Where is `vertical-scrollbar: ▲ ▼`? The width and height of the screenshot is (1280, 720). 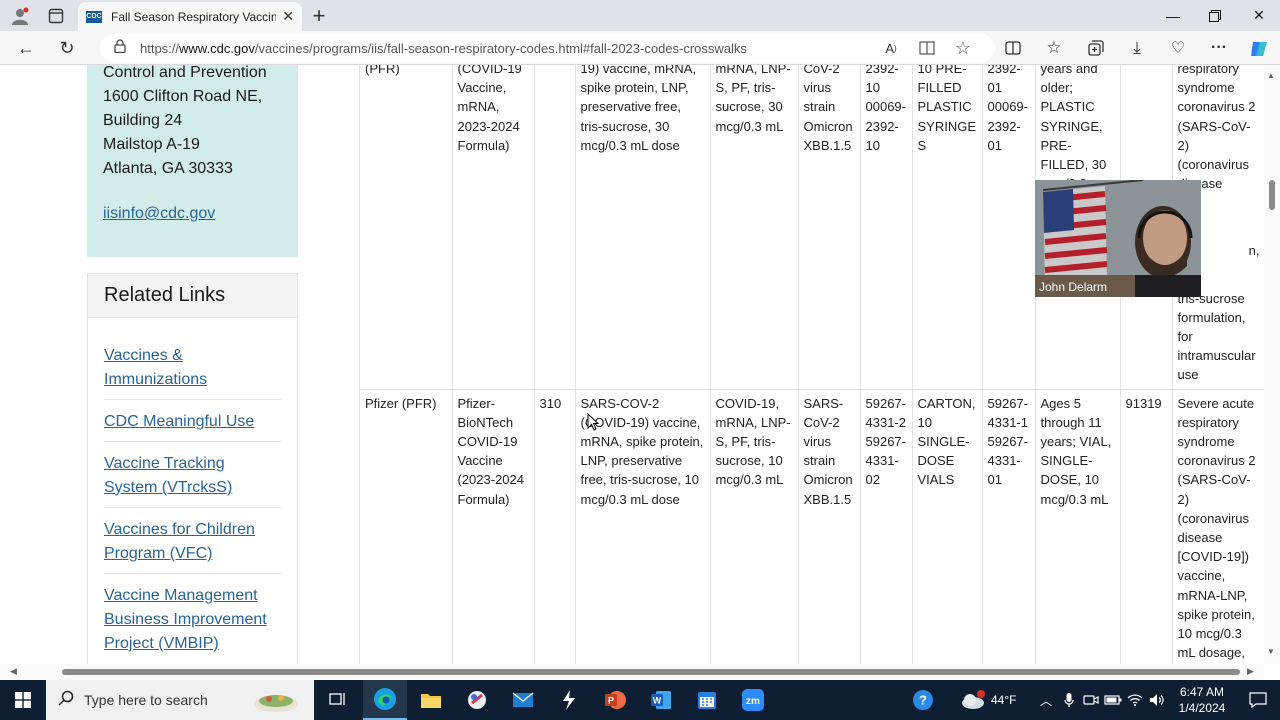
vertical-scrollbar: ▲ ▼ is located at coordinates (1272, 364).